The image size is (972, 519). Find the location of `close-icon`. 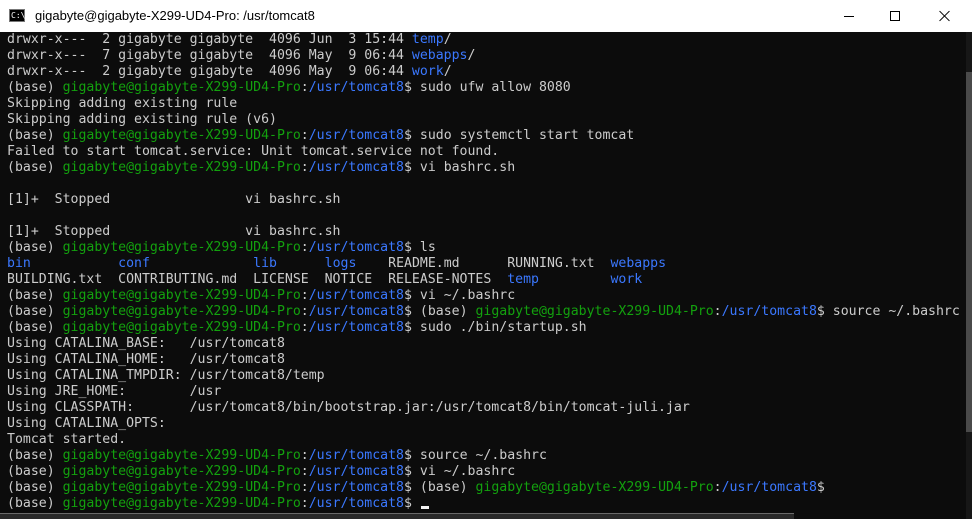

close-icon is located at coordinates (945, 16).